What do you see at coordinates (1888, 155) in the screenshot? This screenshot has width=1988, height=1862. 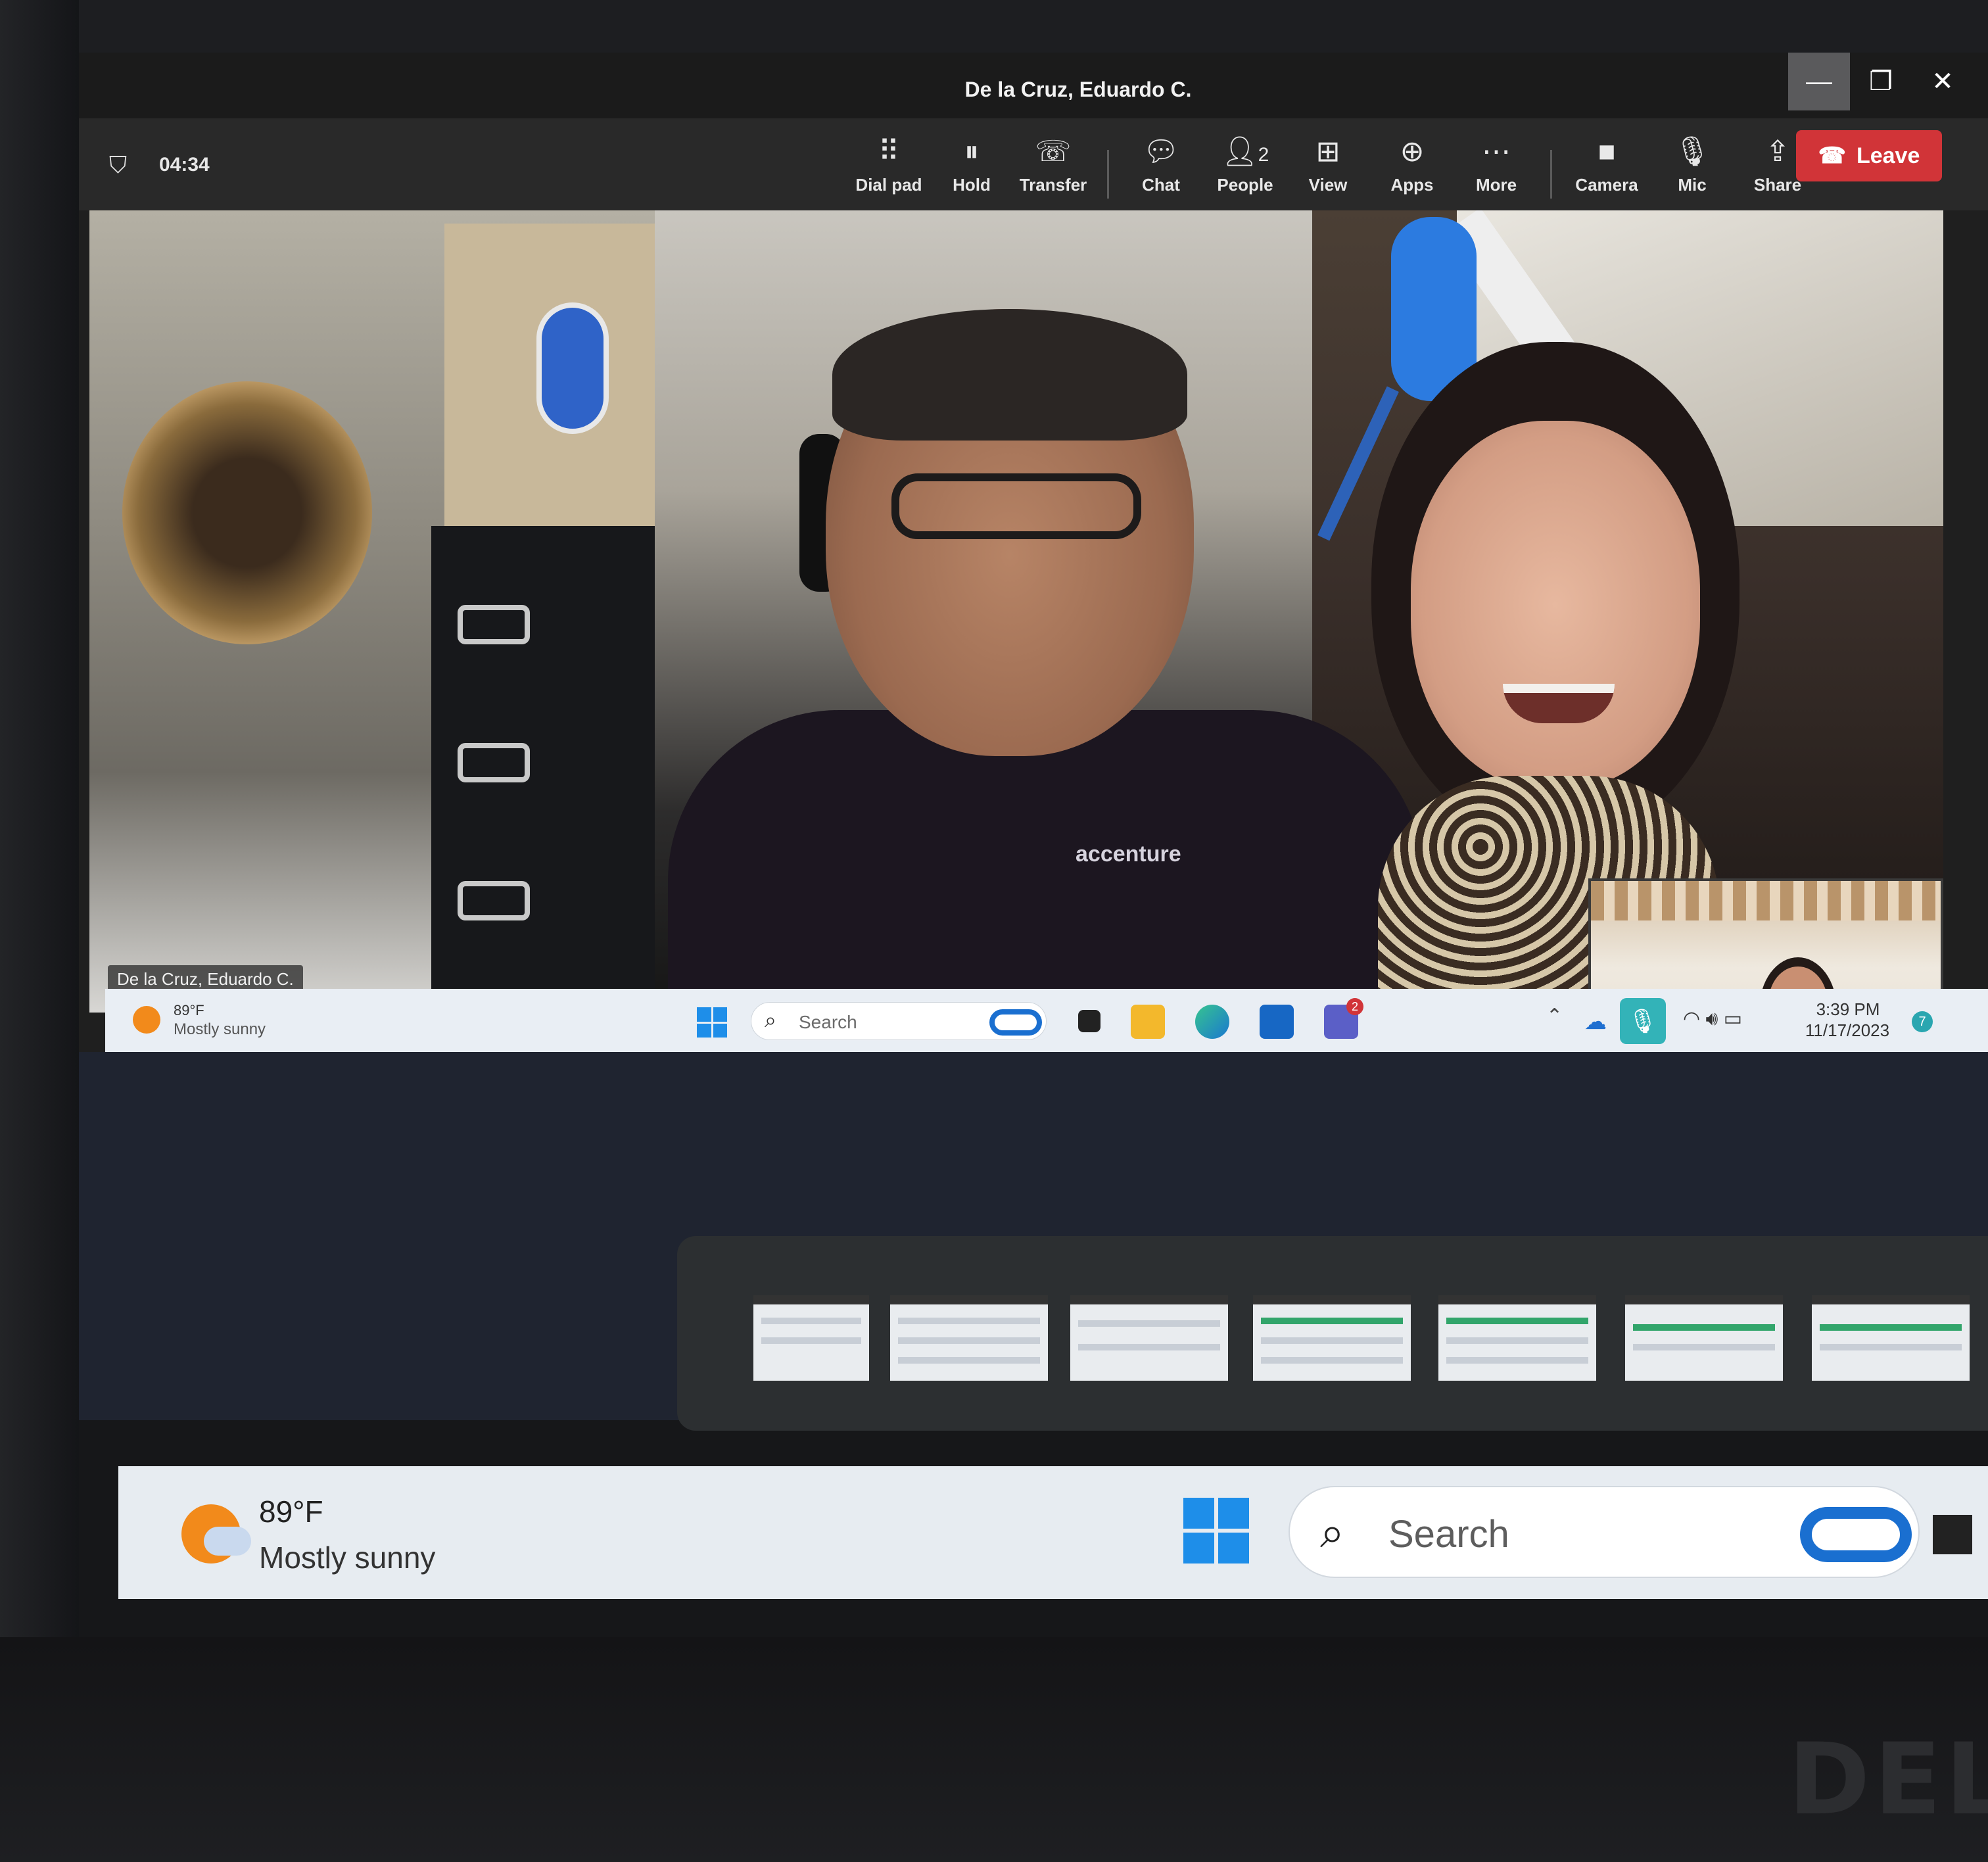 I see `leave-label: Leave` at bounding box center [1888, 155].